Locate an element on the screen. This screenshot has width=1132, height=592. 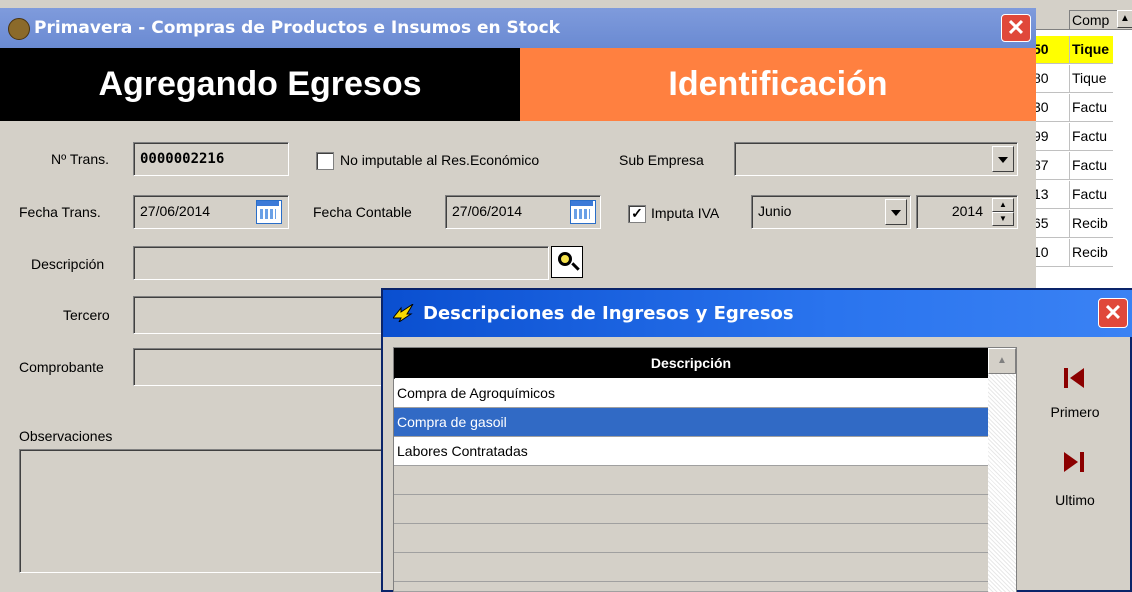
descripcion-column-header: Descripción is located at coordinates (691, 363).